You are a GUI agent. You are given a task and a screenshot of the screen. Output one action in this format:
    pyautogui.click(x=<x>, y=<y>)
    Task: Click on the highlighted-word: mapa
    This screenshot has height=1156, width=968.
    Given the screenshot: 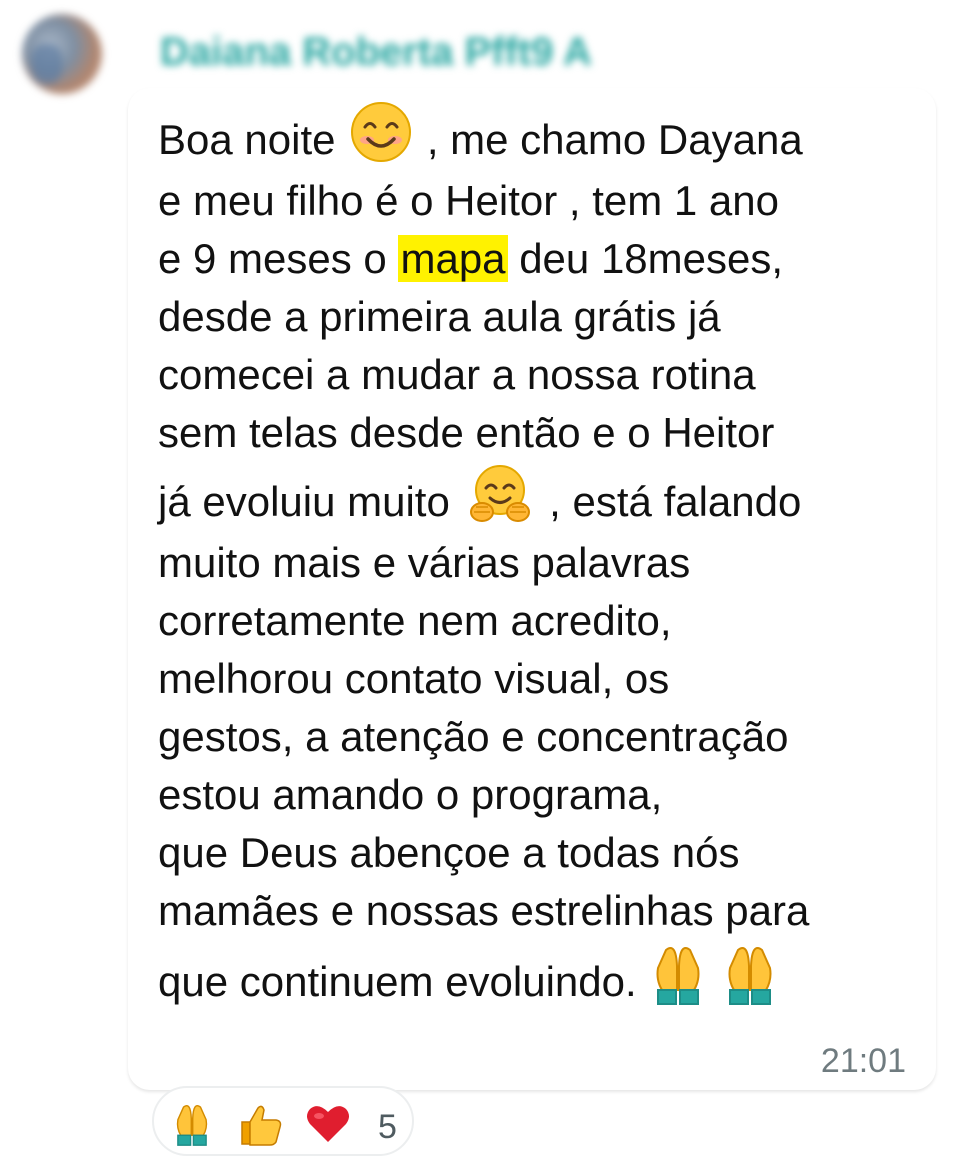 What is the action you would take?
    pyautogui.click(x=453, y=258)
    